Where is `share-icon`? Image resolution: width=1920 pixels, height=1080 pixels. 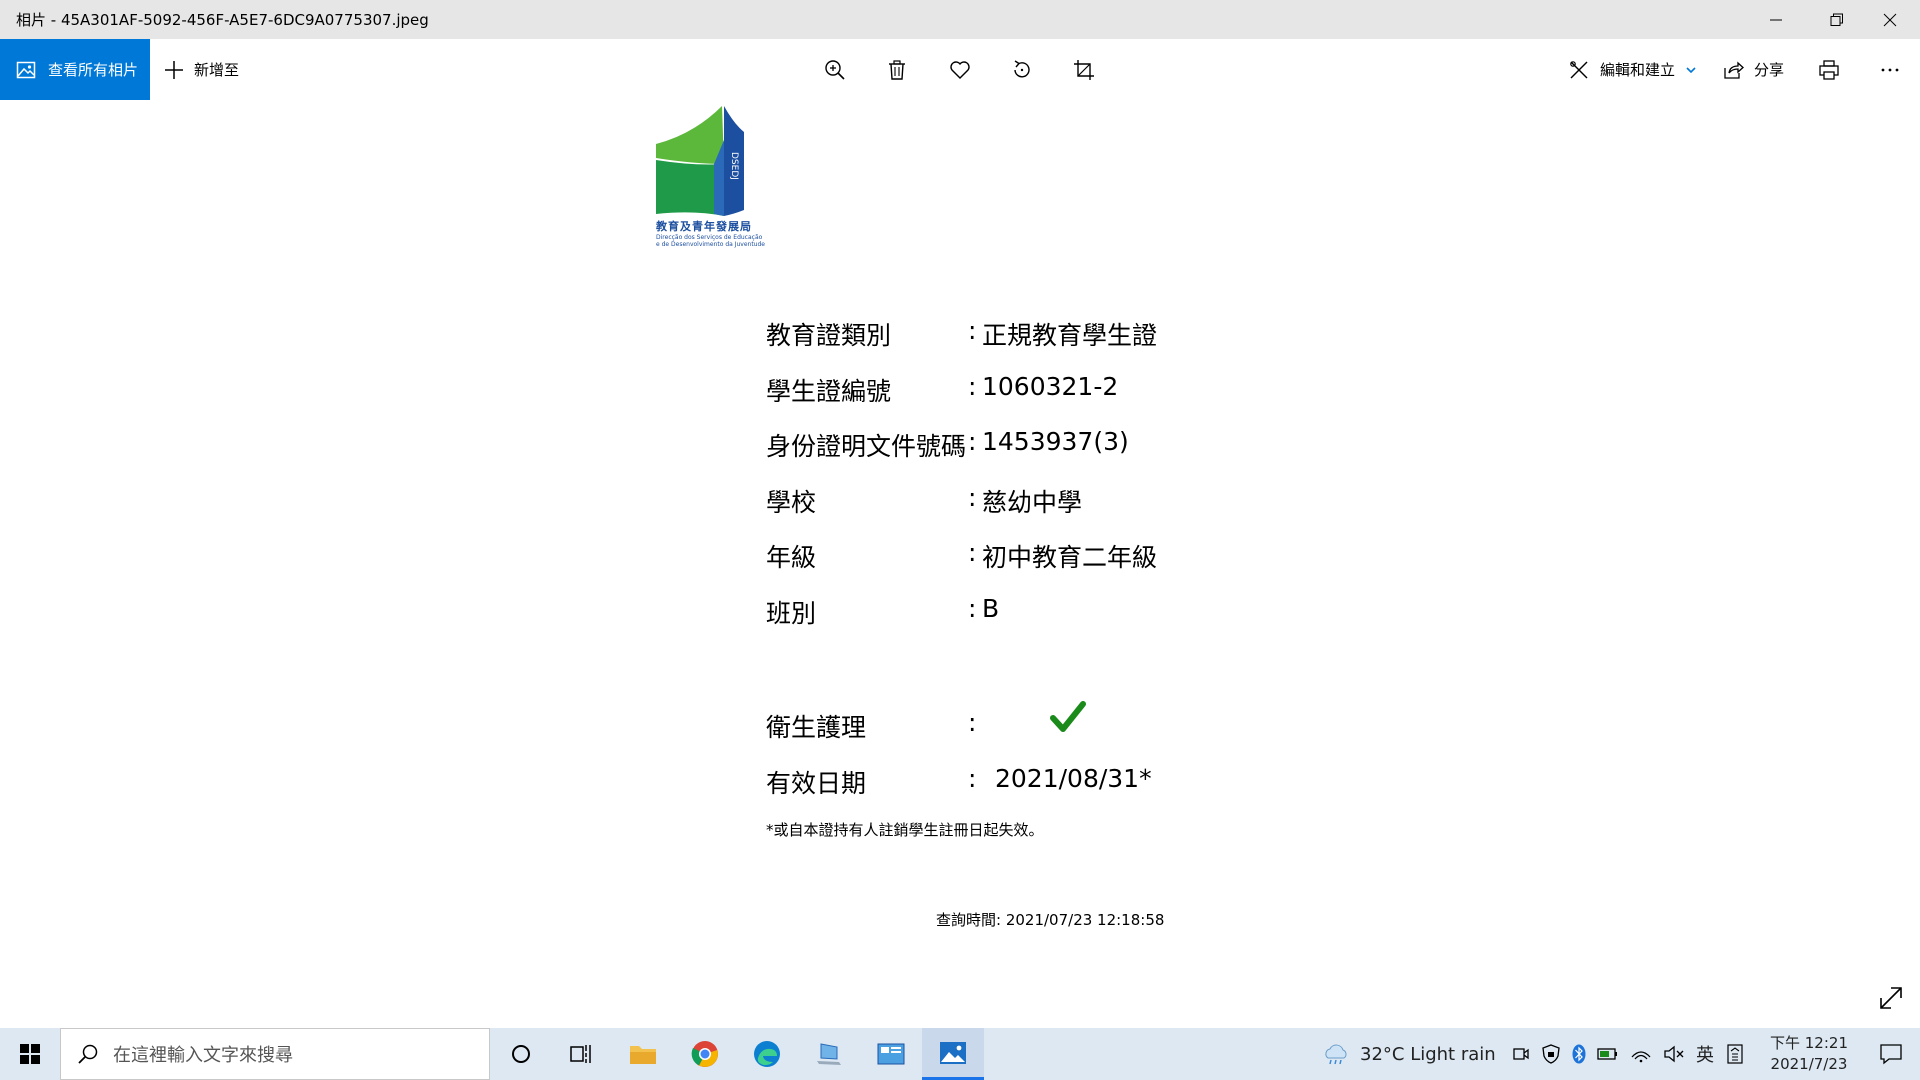 share-icon is located at coordinates (1734, 70).